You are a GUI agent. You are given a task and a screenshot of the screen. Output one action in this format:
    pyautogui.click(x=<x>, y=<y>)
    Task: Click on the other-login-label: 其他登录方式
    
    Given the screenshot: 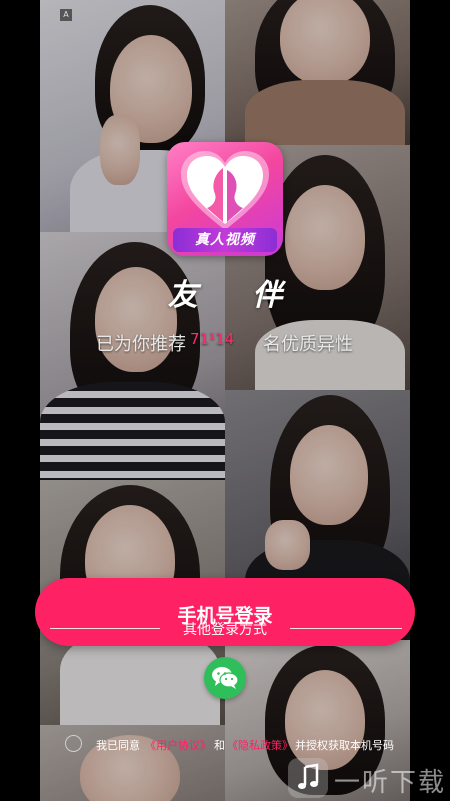 What is the action you would take?
    pyautogui.click(x=225, y=630)
    